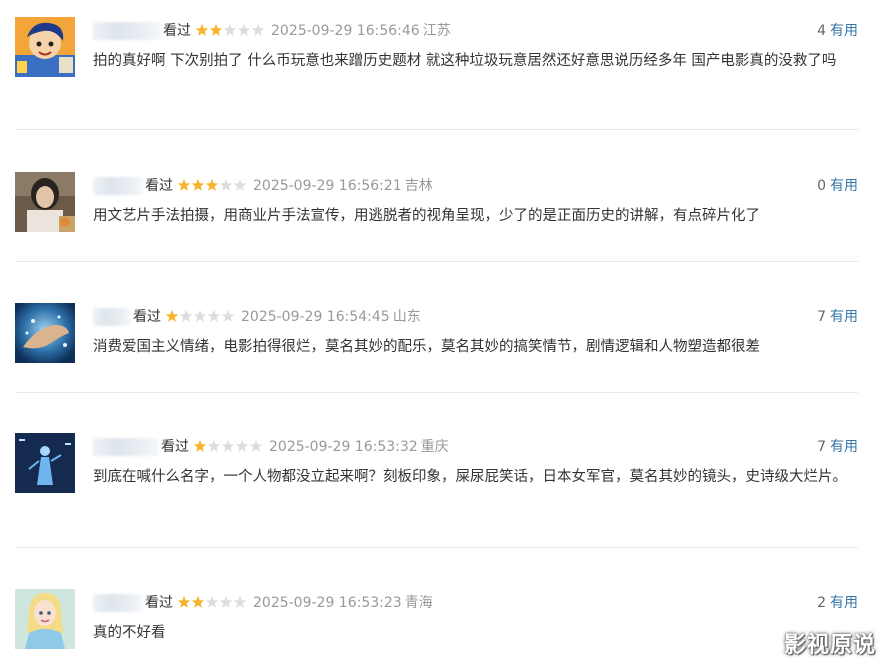 This screenshot has width=890, height=671. What do you see at coordinates (343, 447) in the screenshot?
I see `comment-time: 2025-09-29 16:53:32` at bounding box center [343, 447].